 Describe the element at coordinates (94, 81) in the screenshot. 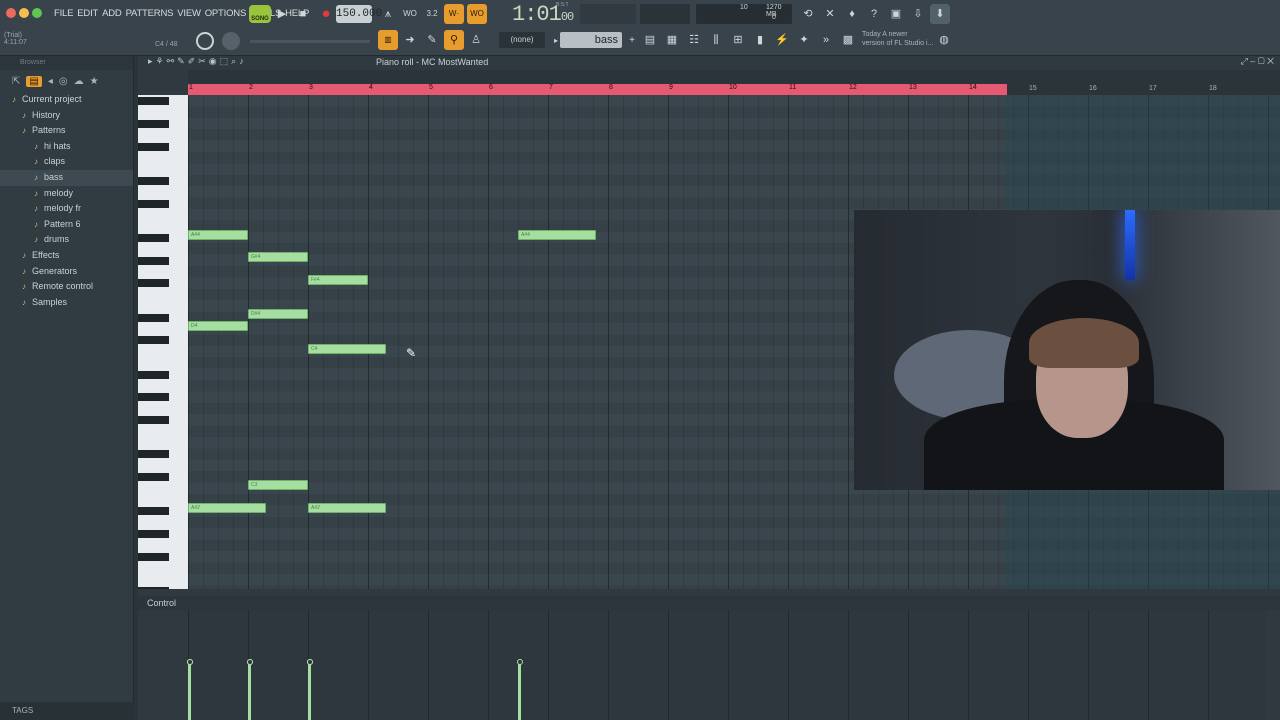

I see `star-icon: ★` at that location.